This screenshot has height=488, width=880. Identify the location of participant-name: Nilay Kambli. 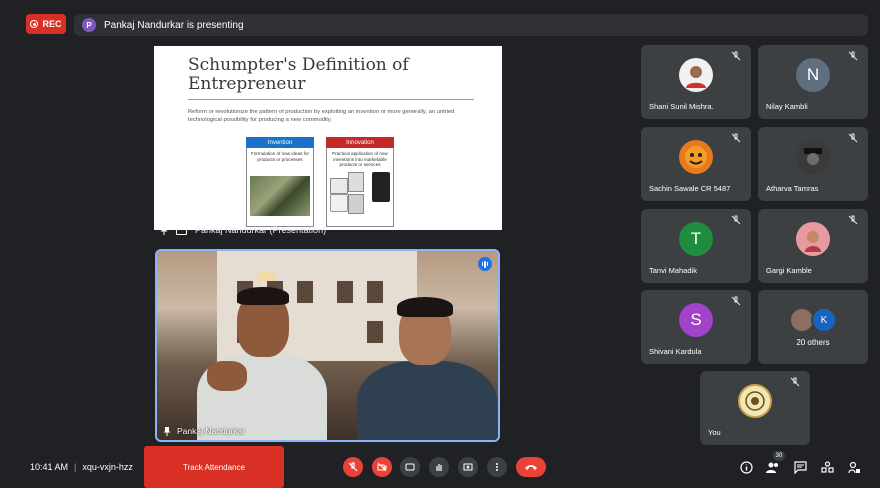
(787, 106).